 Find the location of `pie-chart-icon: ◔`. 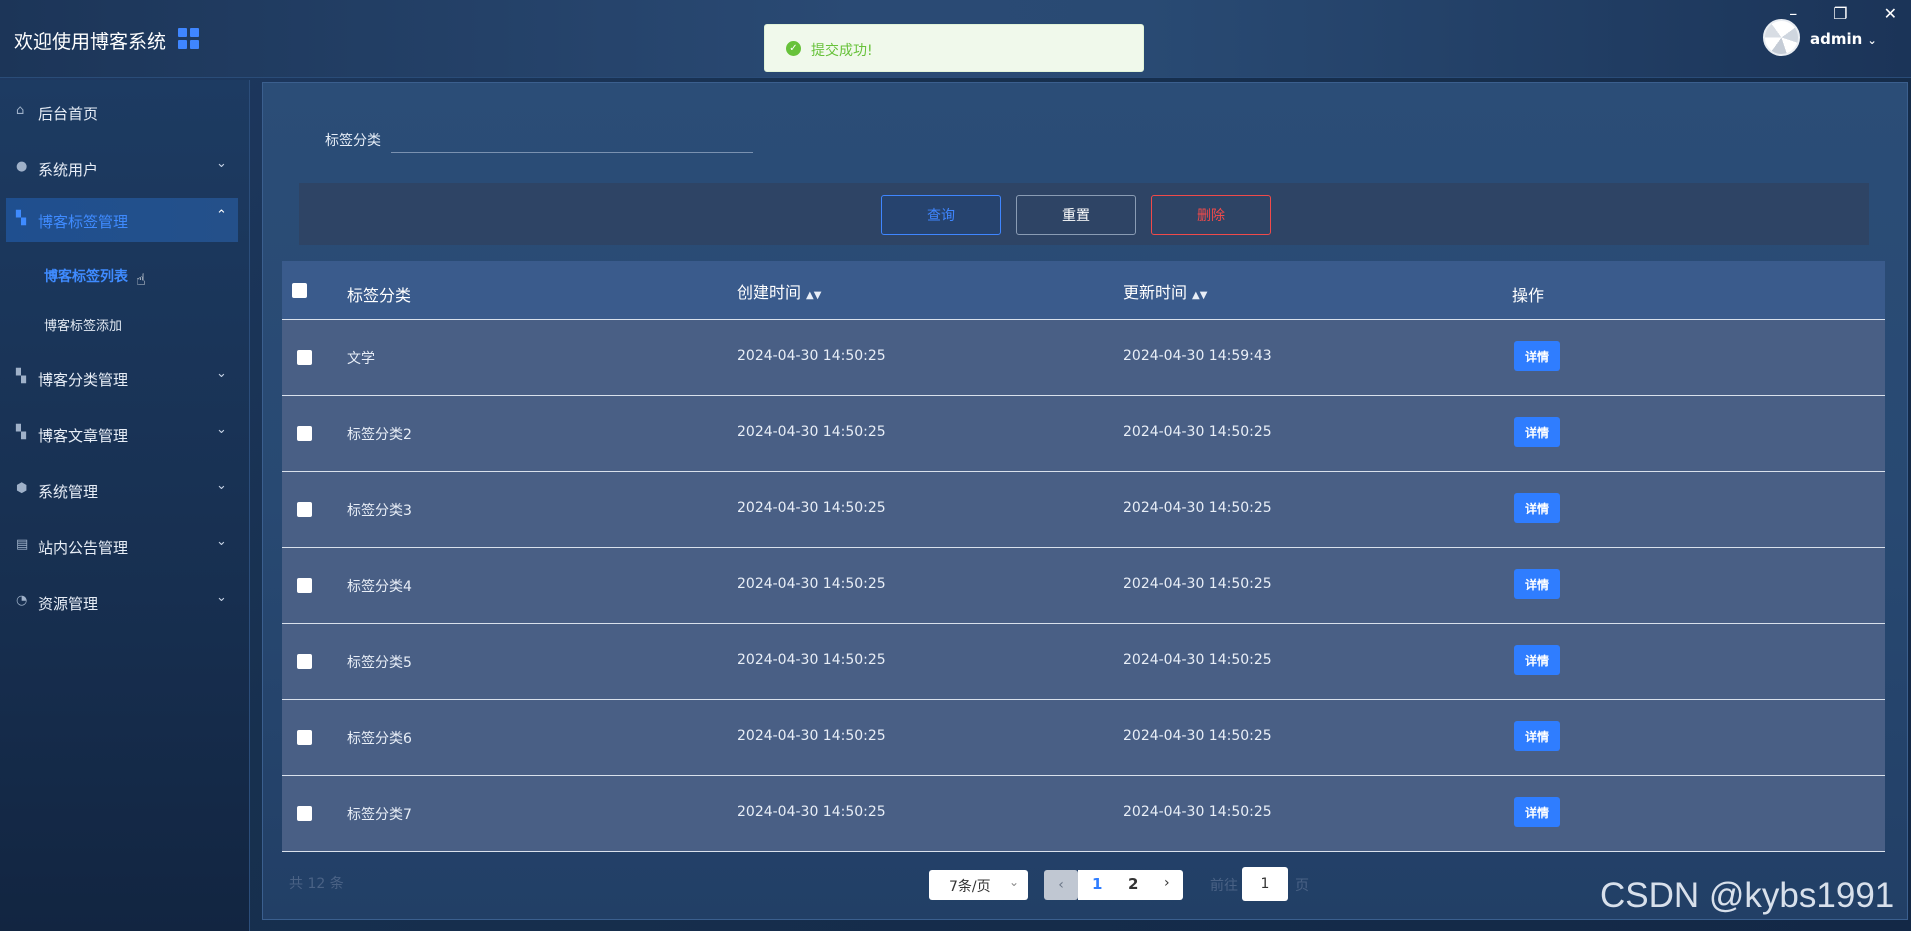

pie-chart-icon: ◔ is located at coordinates (22, 600).